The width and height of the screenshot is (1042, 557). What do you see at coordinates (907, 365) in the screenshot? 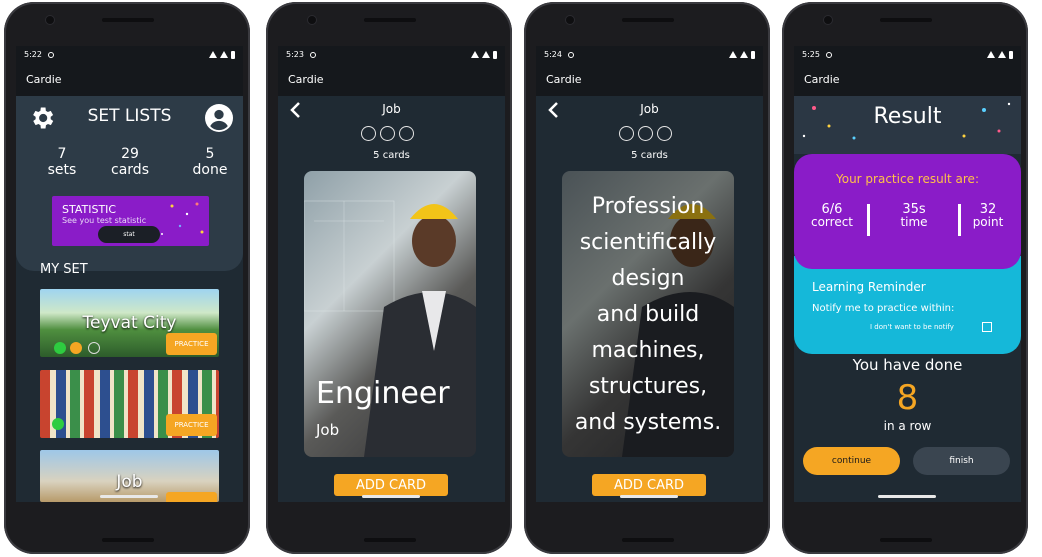
I see `done-text: You have done` at bounding box center [907, 365].